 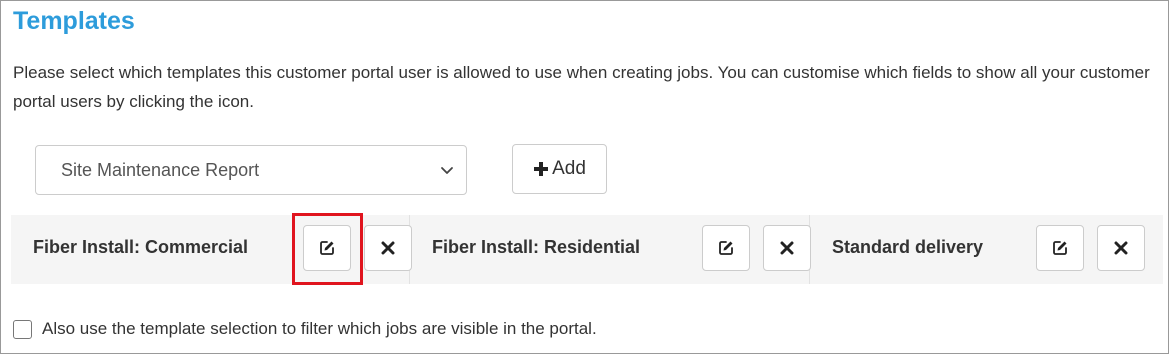 What do you see at coordinates (569, 168) in the screenshot?
I see `add-button-label: Add` at bounding box center [569, 168].